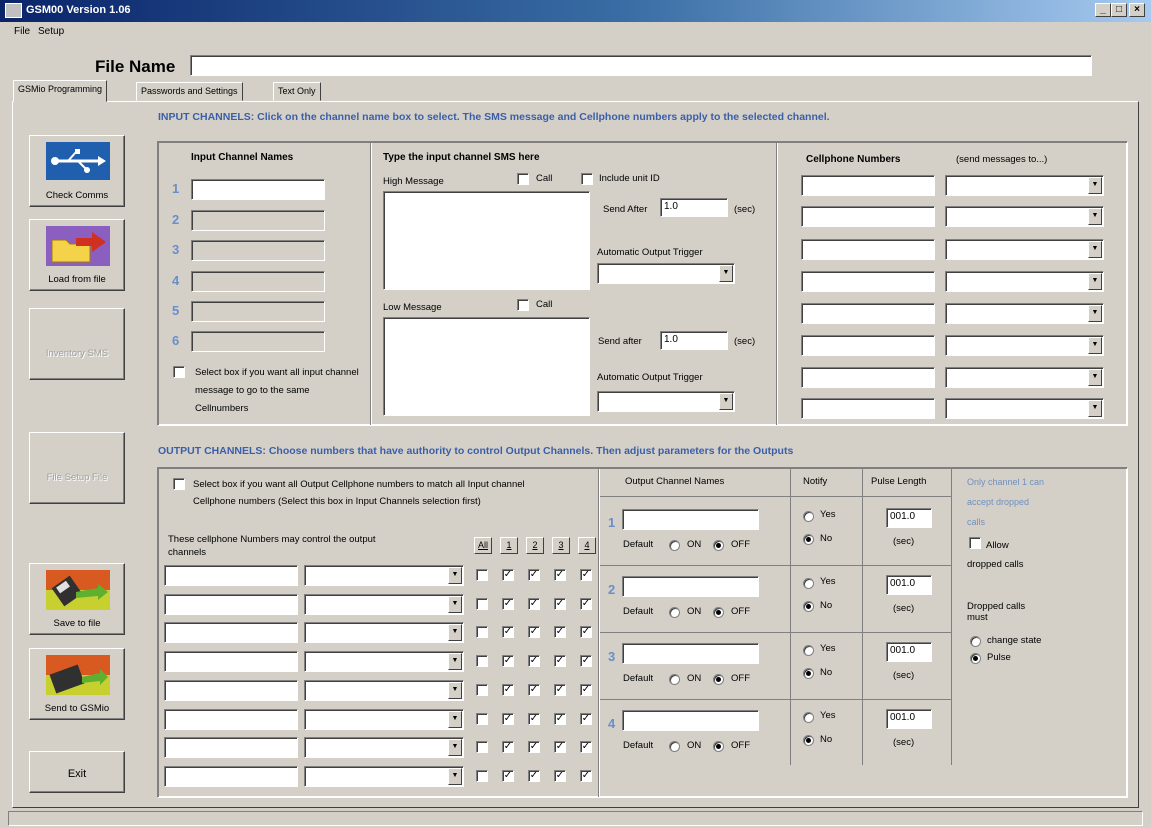 This screenshot has height=828, width=1151. What do you see at coordinates (808, 717) in the screenshot?
I see `notify-yes-radio` at bounding box center [808, 717].